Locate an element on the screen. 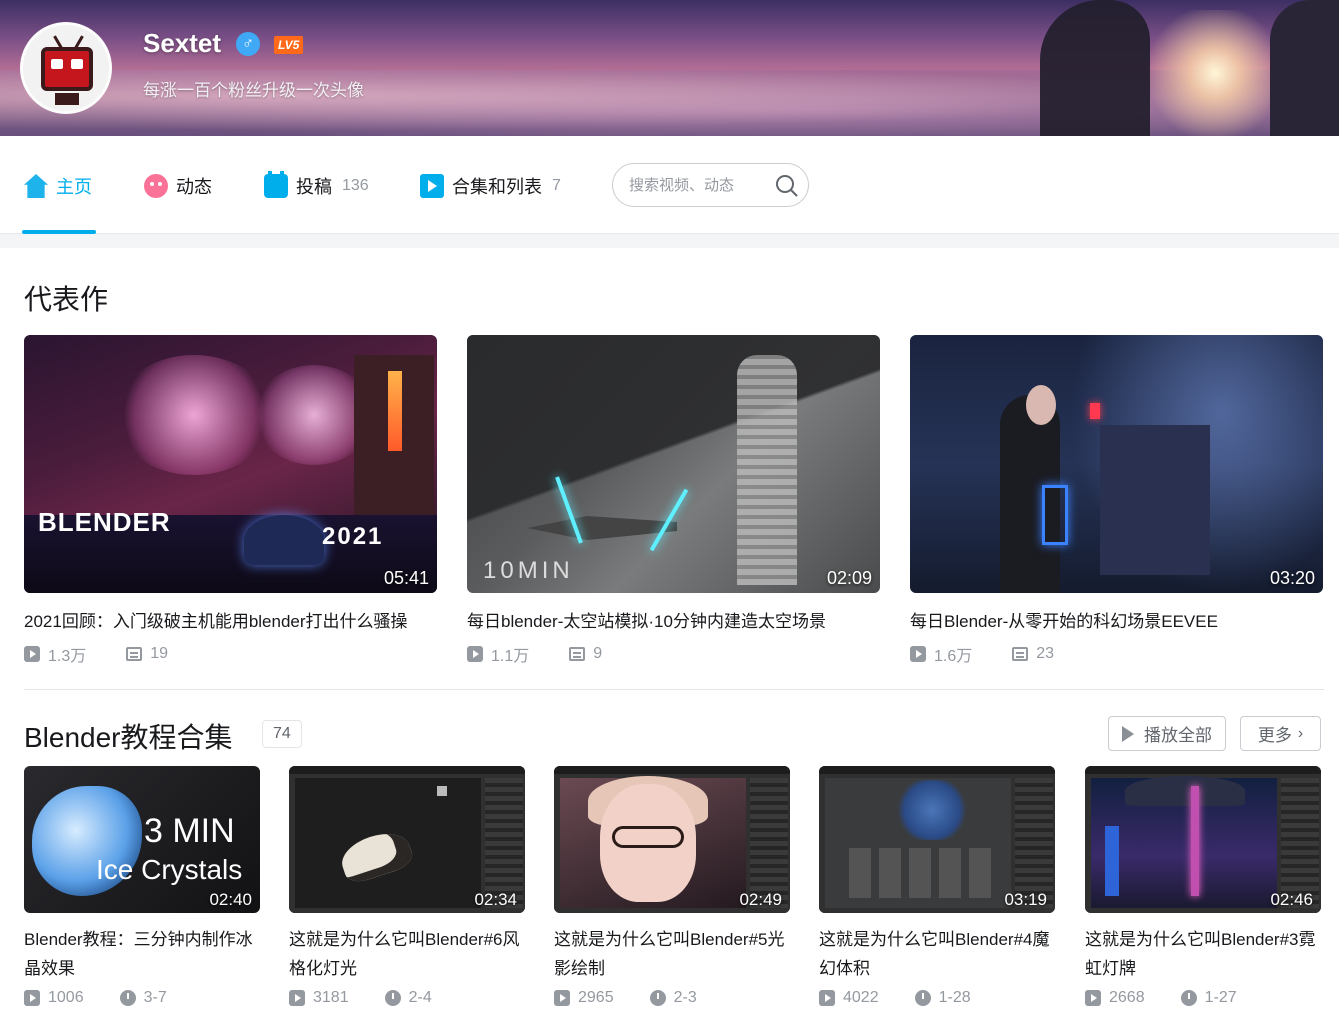 The image size is (1339, 1036). video-thumbnail: 02:49 is located at coordinates (672, 839).